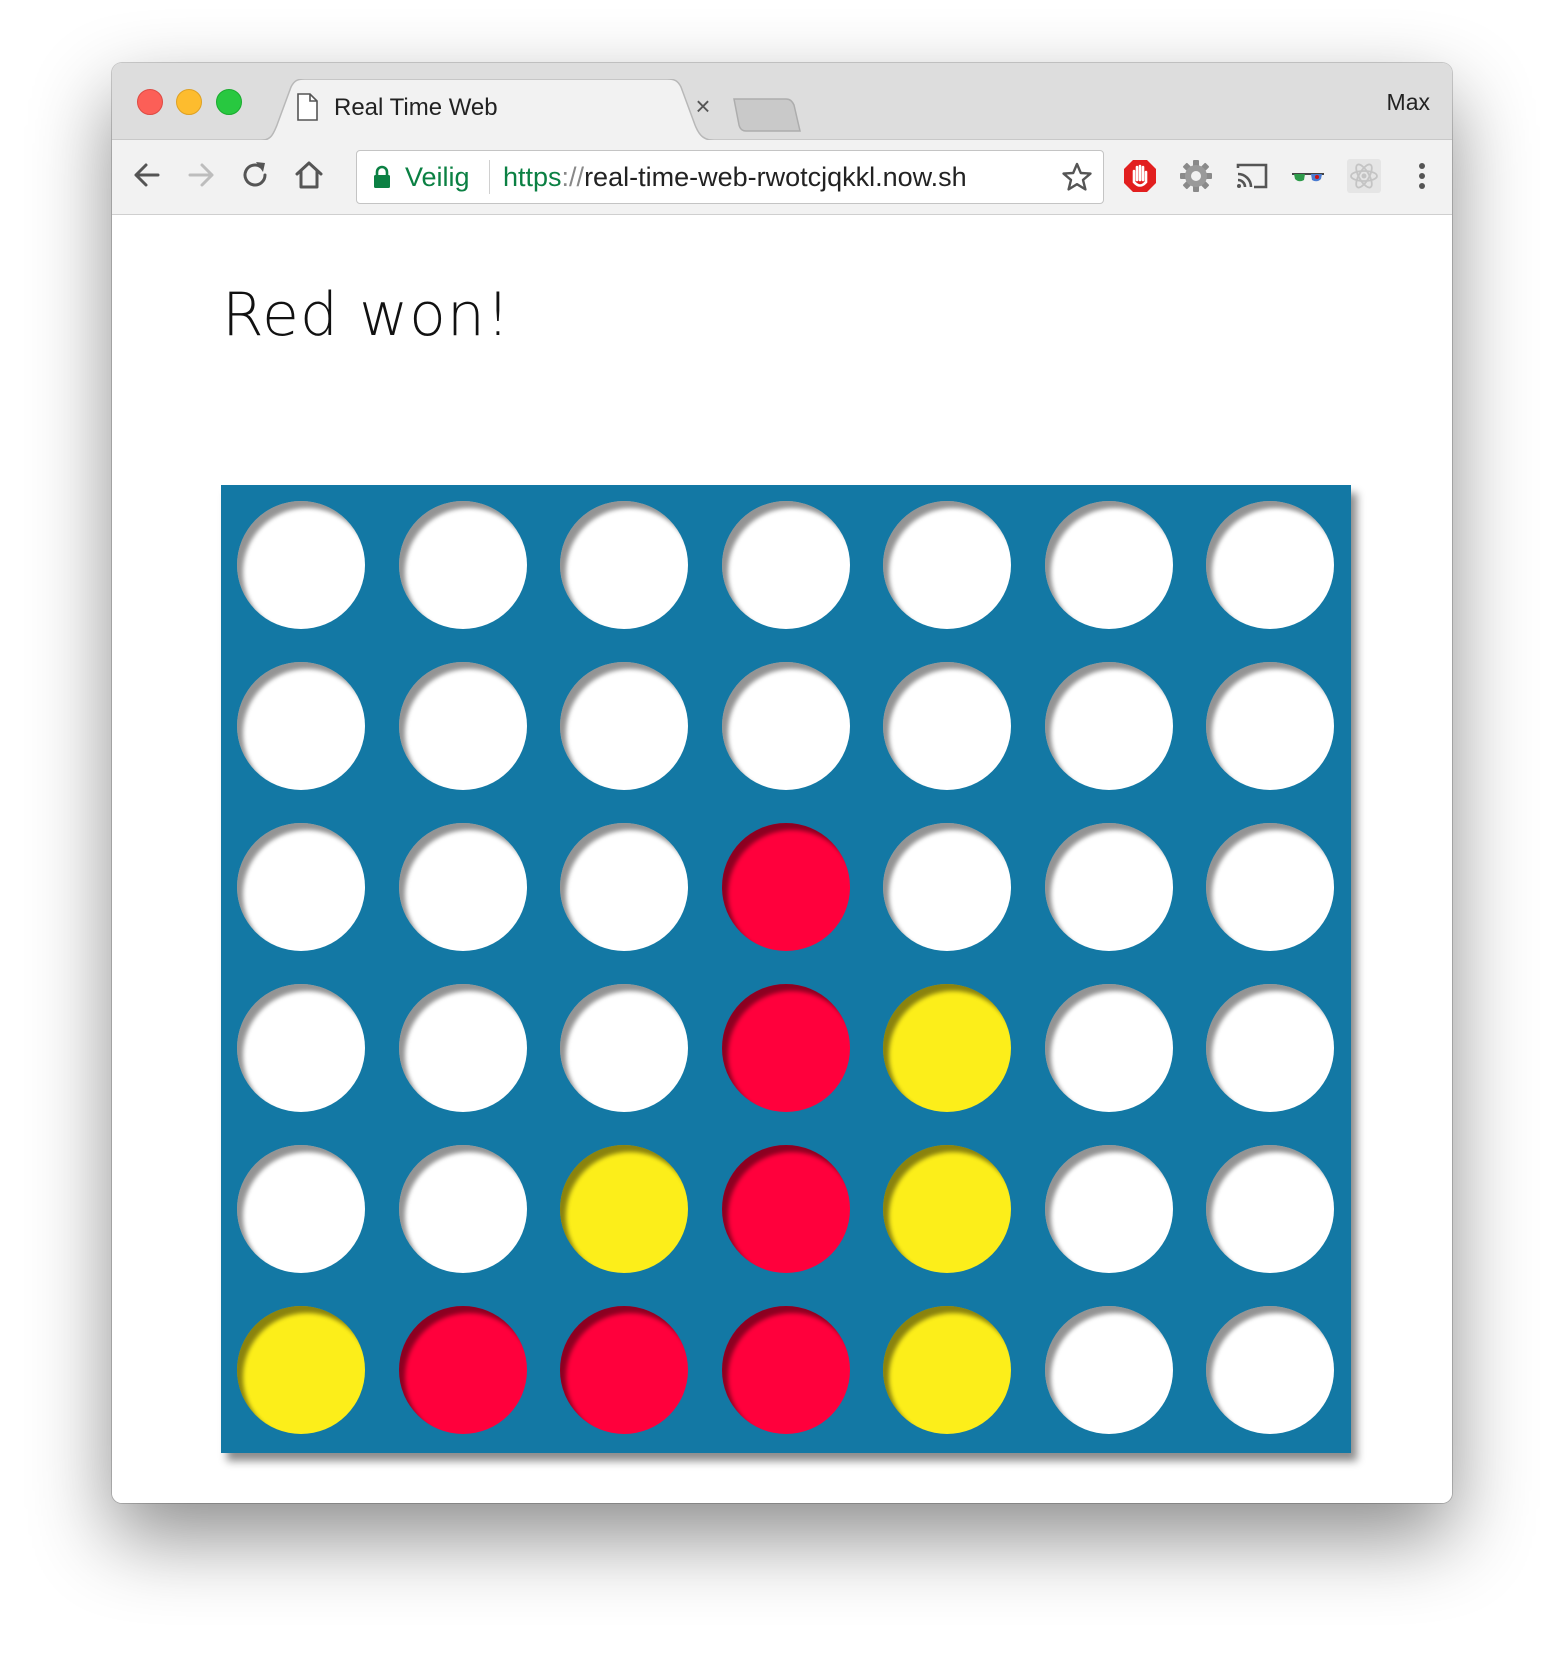  I want to click on url-host: real-time-web-rwotcjqkkl.now.sh, so click(775, 177).